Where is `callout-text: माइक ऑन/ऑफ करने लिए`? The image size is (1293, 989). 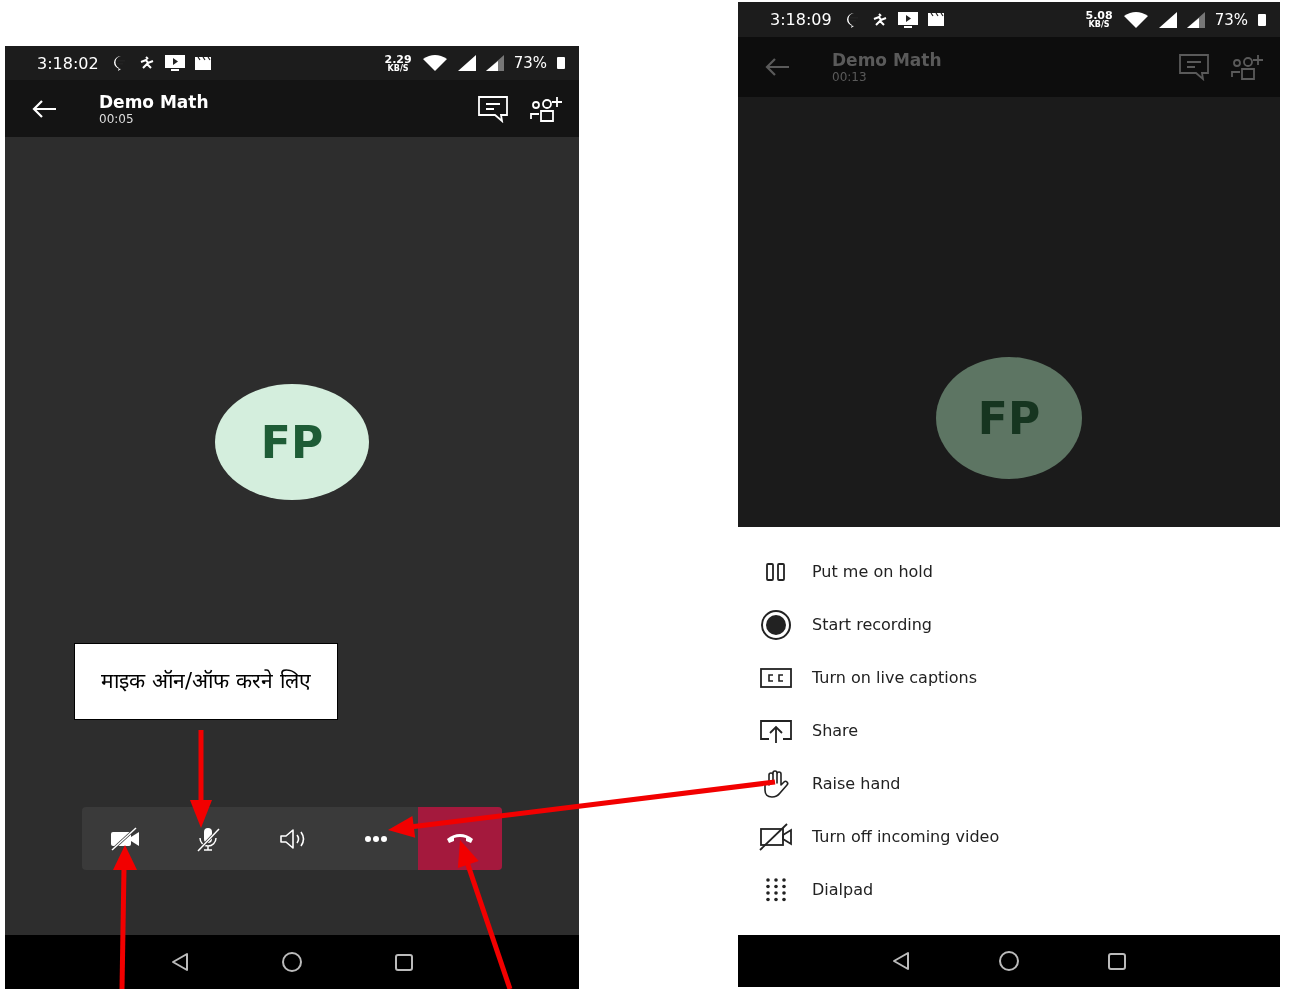 callout-text: माइक ऑन/ऑफ करने लिए is located at coordinates (206, 681).